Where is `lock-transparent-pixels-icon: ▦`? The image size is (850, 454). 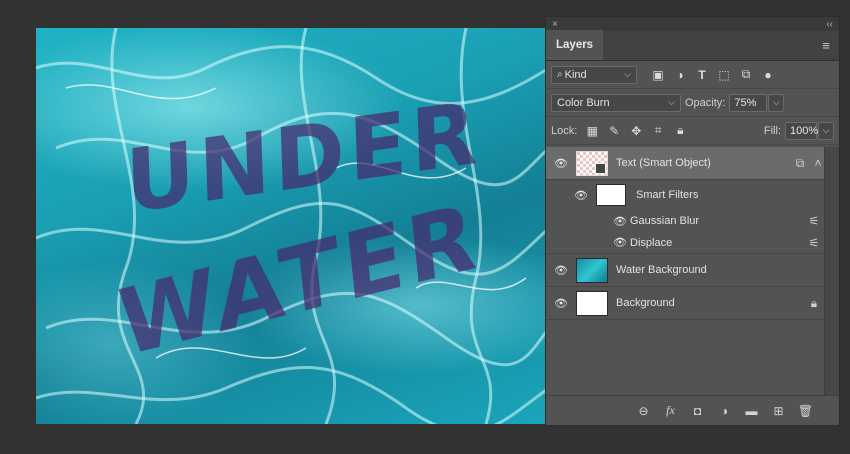
lock-transparent-pixels-icon: ▦ is located at coordinates (592, 131).